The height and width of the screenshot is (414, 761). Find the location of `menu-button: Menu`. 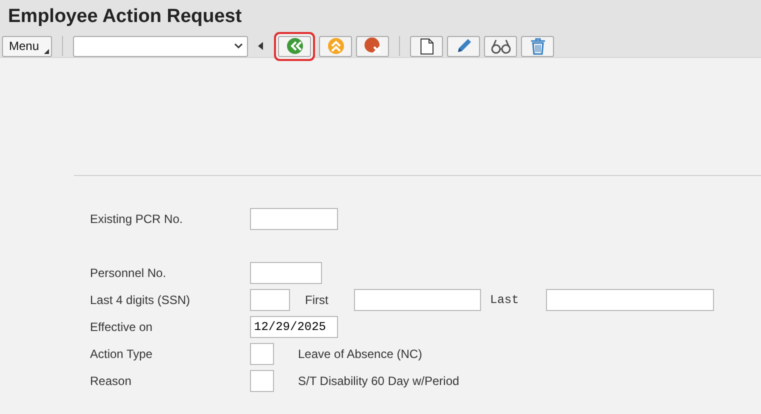

menu-button: Menu is located at coordinates (27, 46).